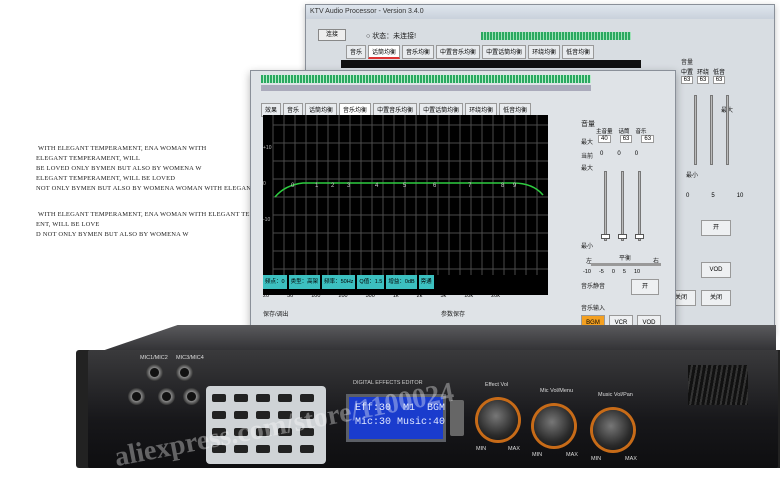 The image size is (780, 500). What do you see at coordinates (687, 73) in the screenshot?
I see `back-column-label: 中置` at bounding box center [687, 73].